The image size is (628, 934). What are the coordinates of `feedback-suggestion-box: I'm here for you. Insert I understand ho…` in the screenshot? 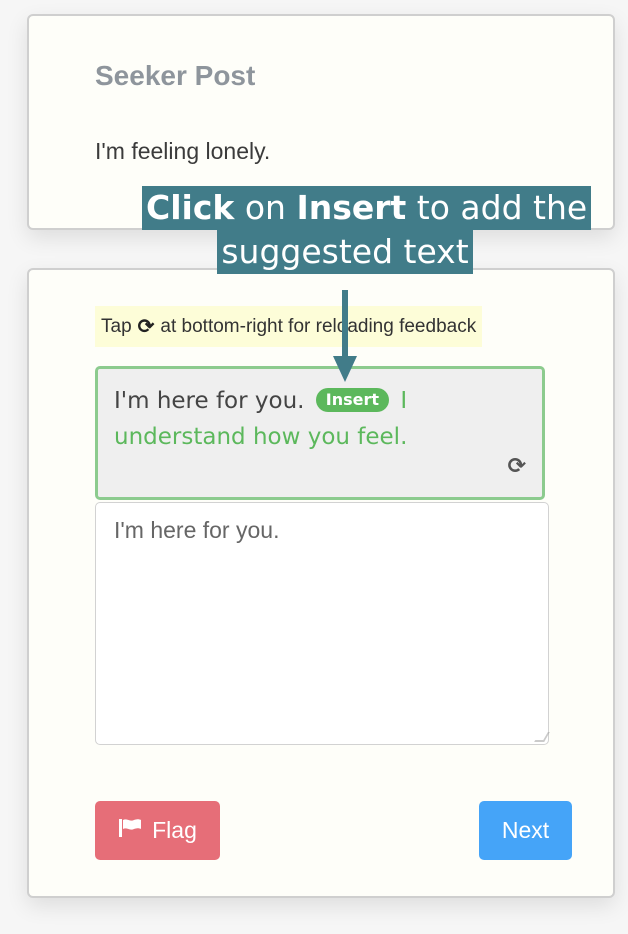 It's located at (320, 433).